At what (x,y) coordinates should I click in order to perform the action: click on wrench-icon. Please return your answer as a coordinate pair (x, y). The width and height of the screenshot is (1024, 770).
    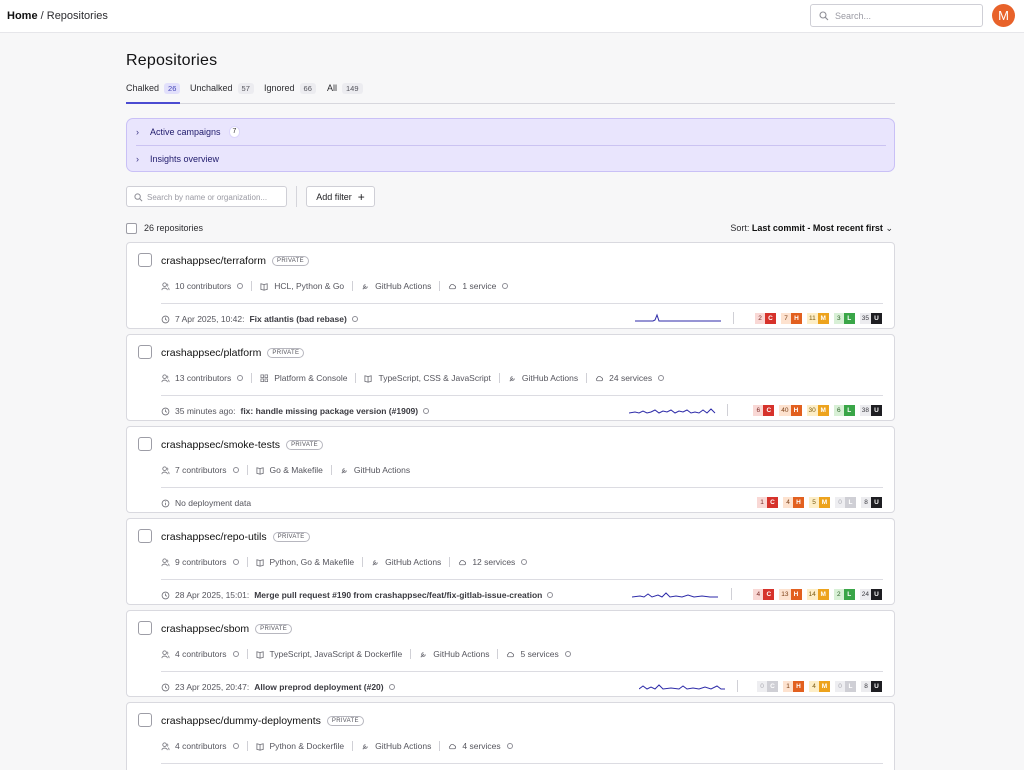
    Looking at the image, I should click on (375, 562).